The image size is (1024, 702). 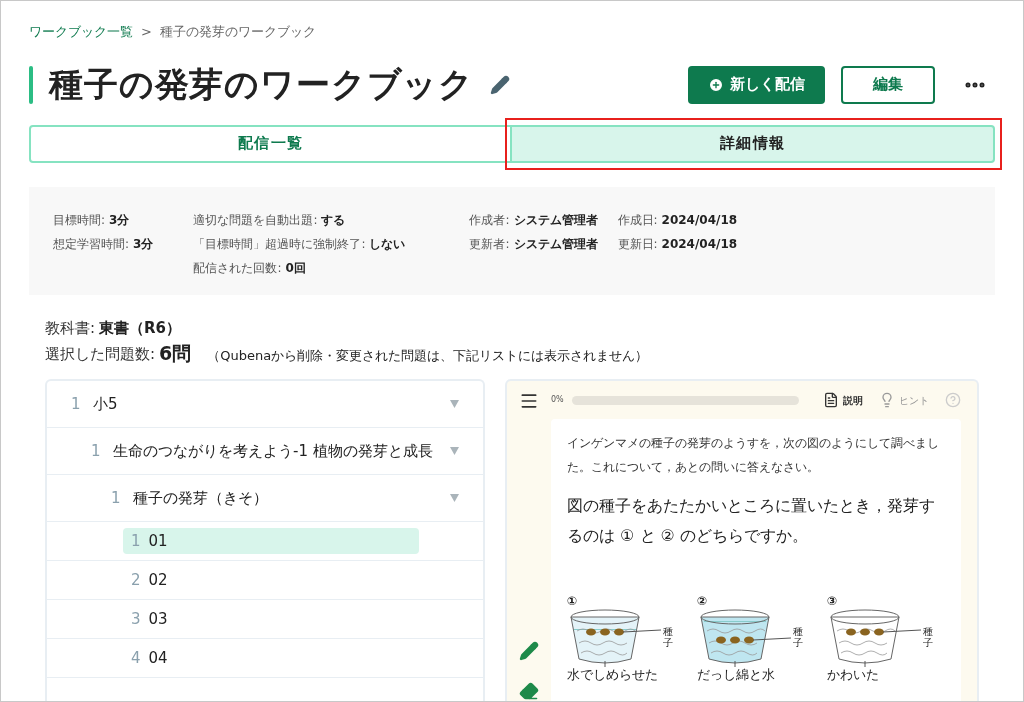 I want to click on workbook-title: 種子の発芽のワークブック, so click(x=262, y=84).